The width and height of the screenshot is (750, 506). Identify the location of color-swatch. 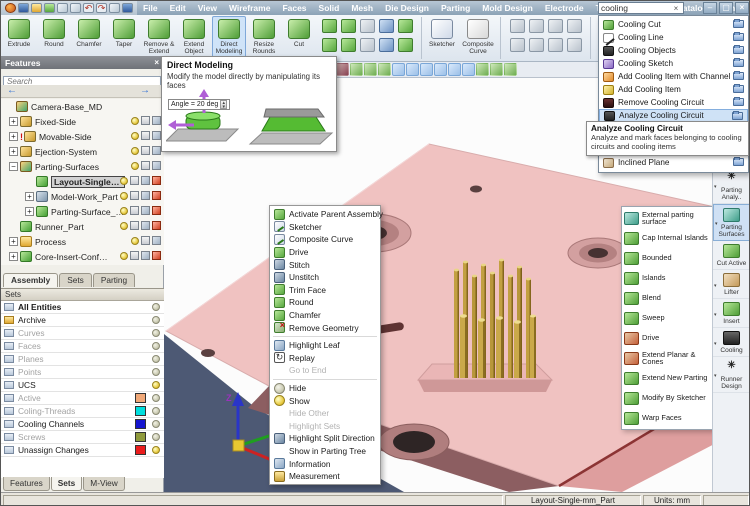
(140, 411).